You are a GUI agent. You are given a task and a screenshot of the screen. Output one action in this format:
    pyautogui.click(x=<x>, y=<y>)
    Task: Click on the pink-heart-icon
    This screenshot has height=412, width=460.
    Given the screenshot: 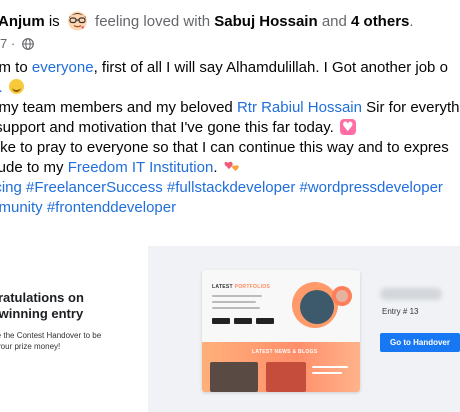 What is the action you would take?
    pyautogui.click(x=347, y=128)
    